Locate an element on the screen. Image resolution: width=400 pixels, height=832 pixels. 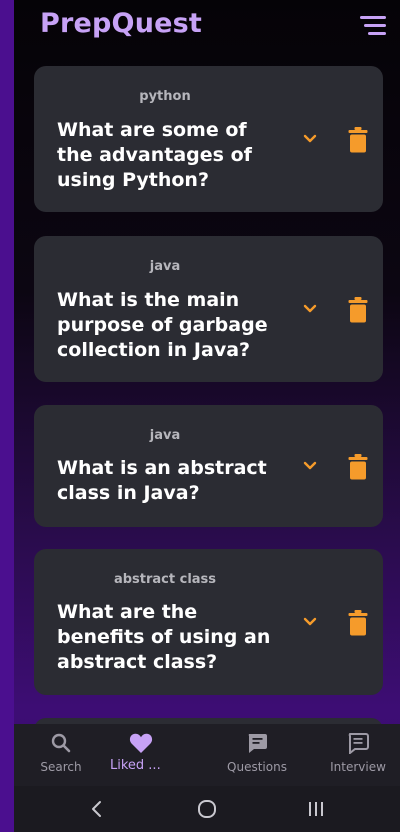
nav-label: Questions is located at coordinates (257, 767).